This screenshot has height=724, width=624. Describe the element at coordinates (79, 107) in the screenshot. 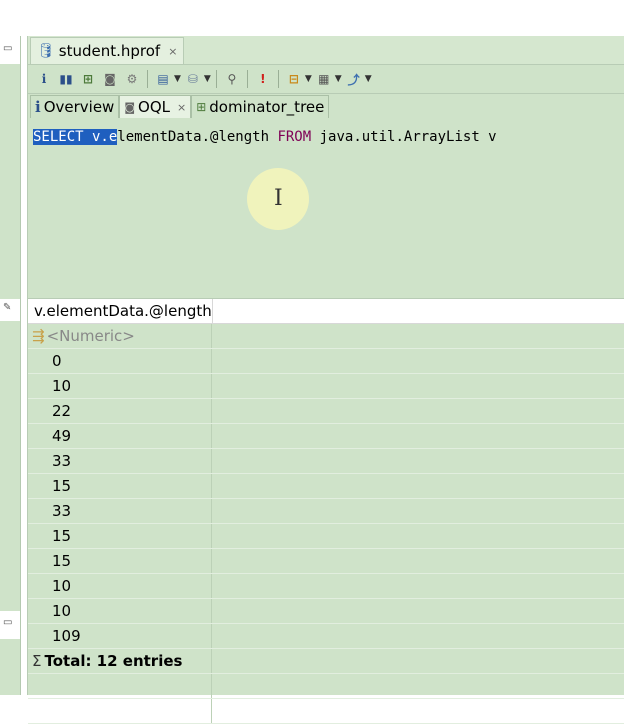

I see `tab-label: Overview` at that location.